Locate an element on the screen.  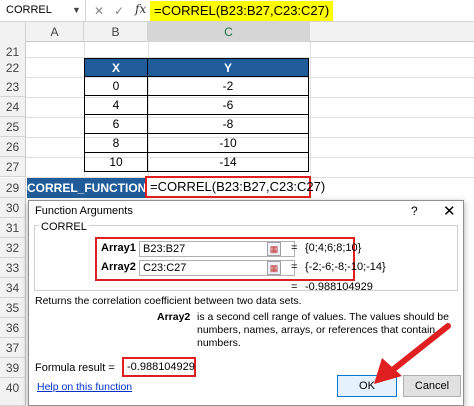
help-icon: ? is located at coordinates (414, 211).